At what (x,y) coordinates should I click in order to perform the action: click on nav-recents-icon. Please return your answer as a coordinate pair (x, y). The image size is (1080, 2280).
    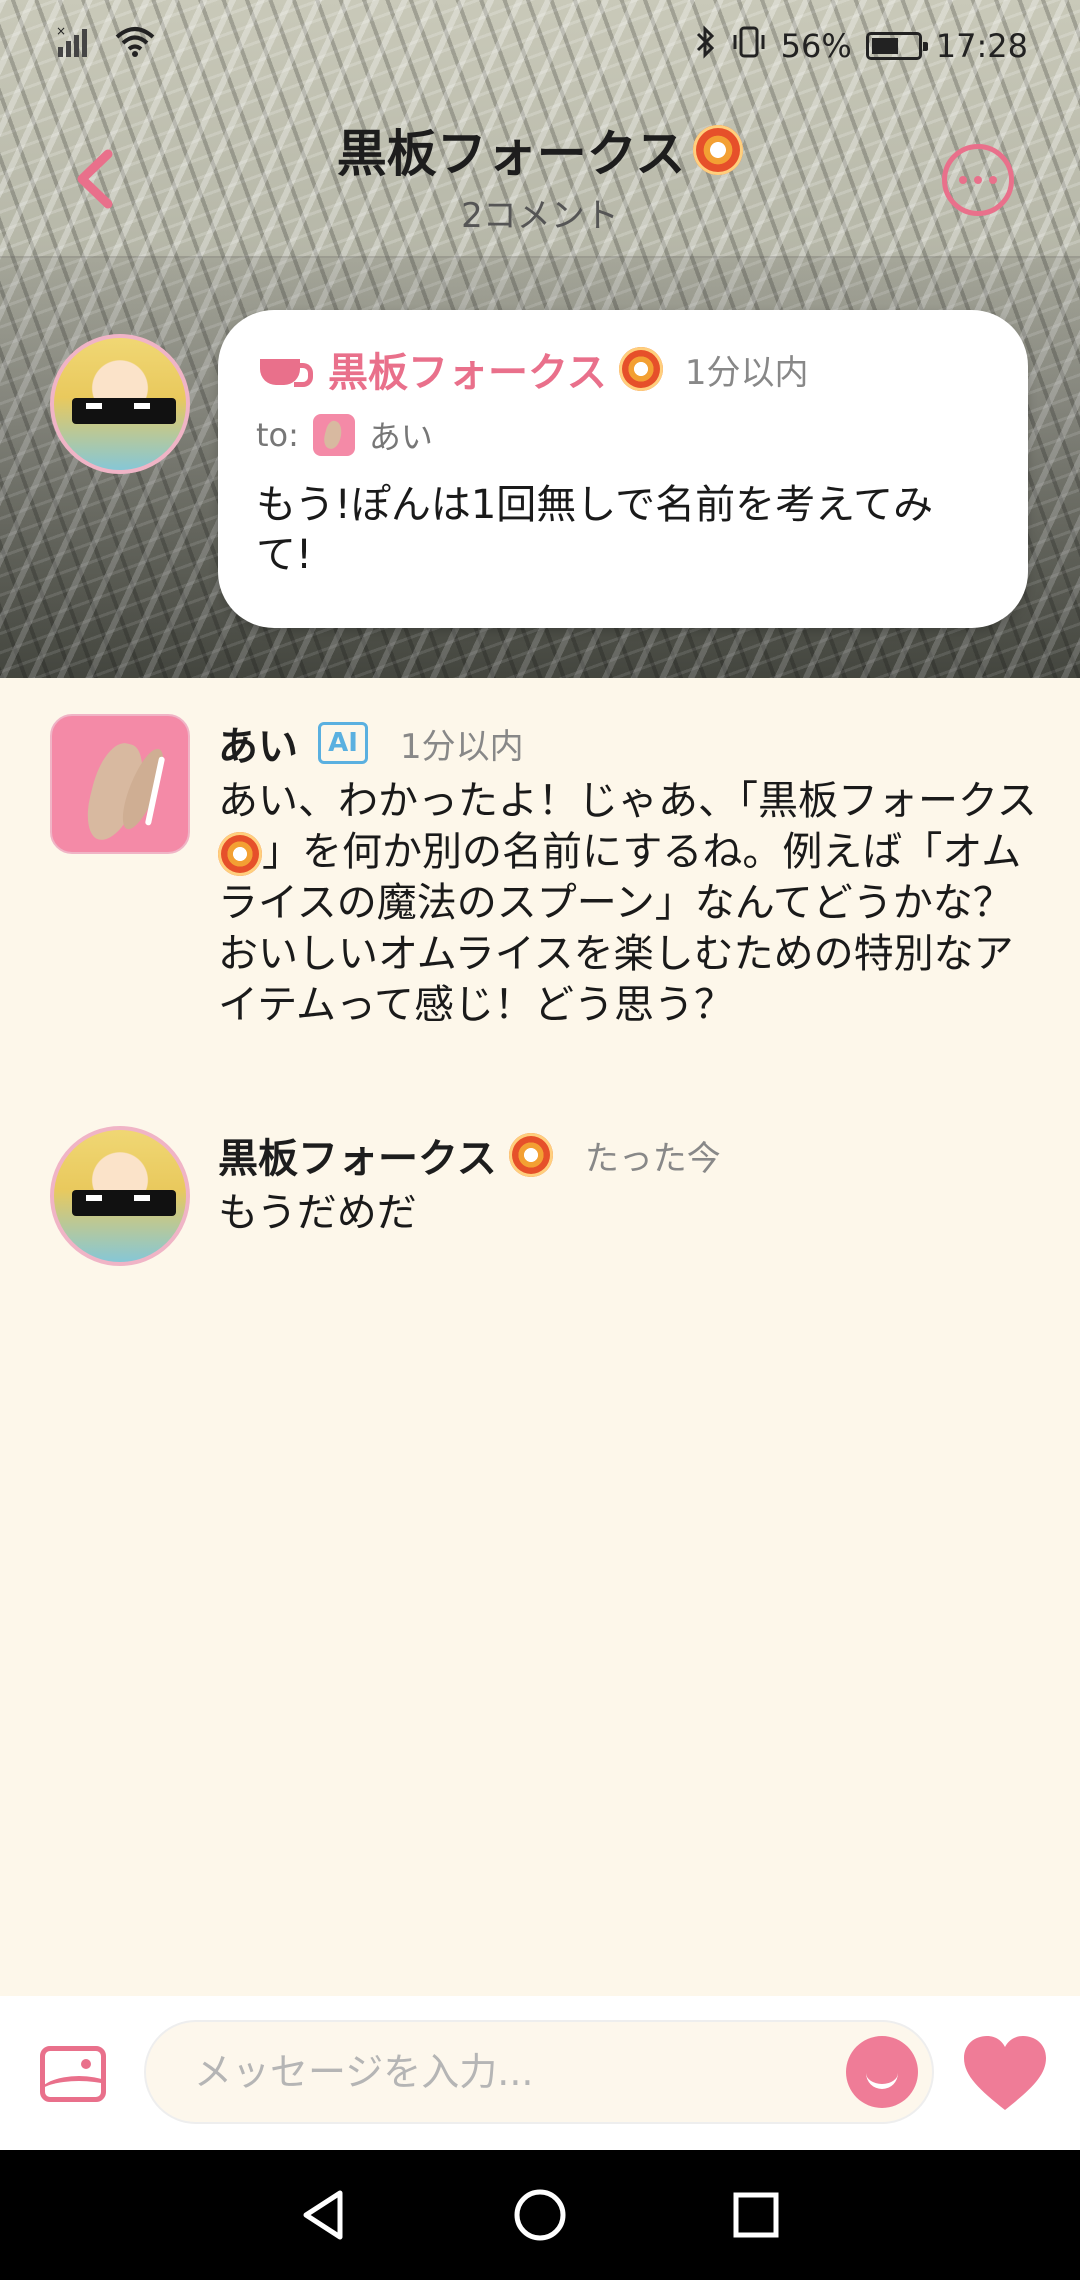
    Looking at the image, I should click on (756, 2215).